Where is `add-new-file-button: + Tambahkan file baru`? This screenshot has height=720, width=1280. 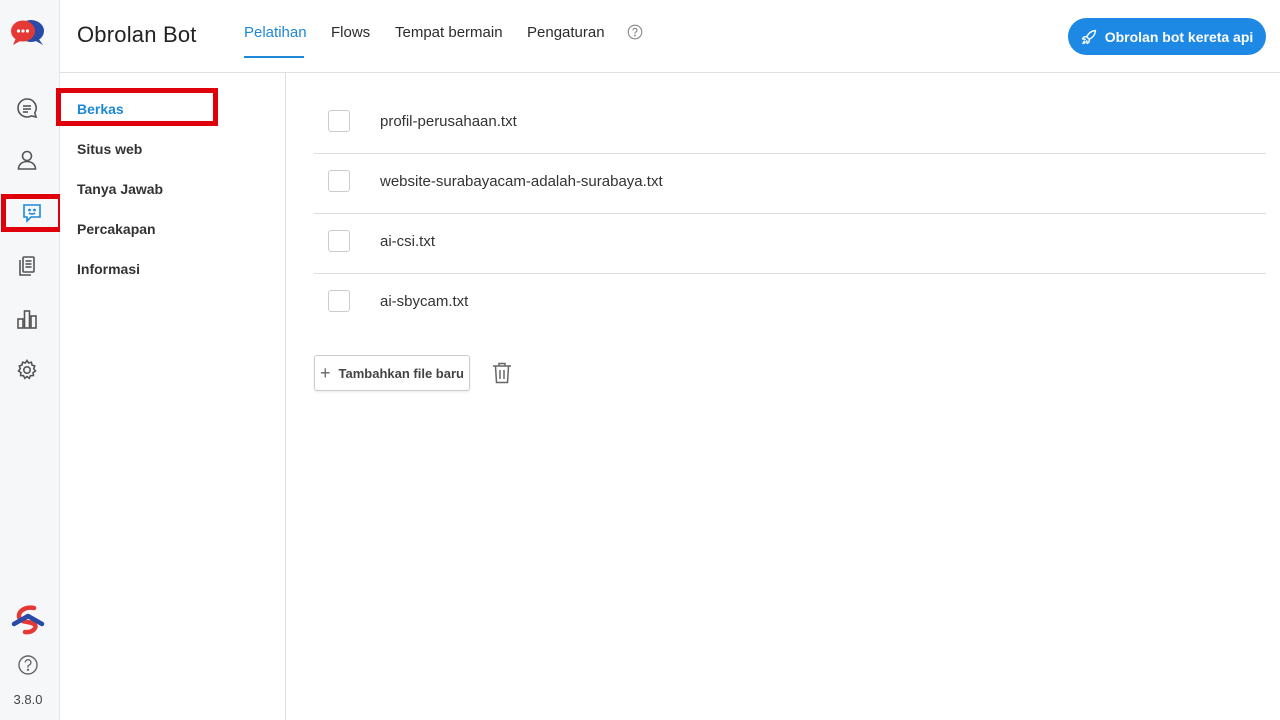 add-new-file-button: + Tambahkan file baru is located at coordinates (392, 373).